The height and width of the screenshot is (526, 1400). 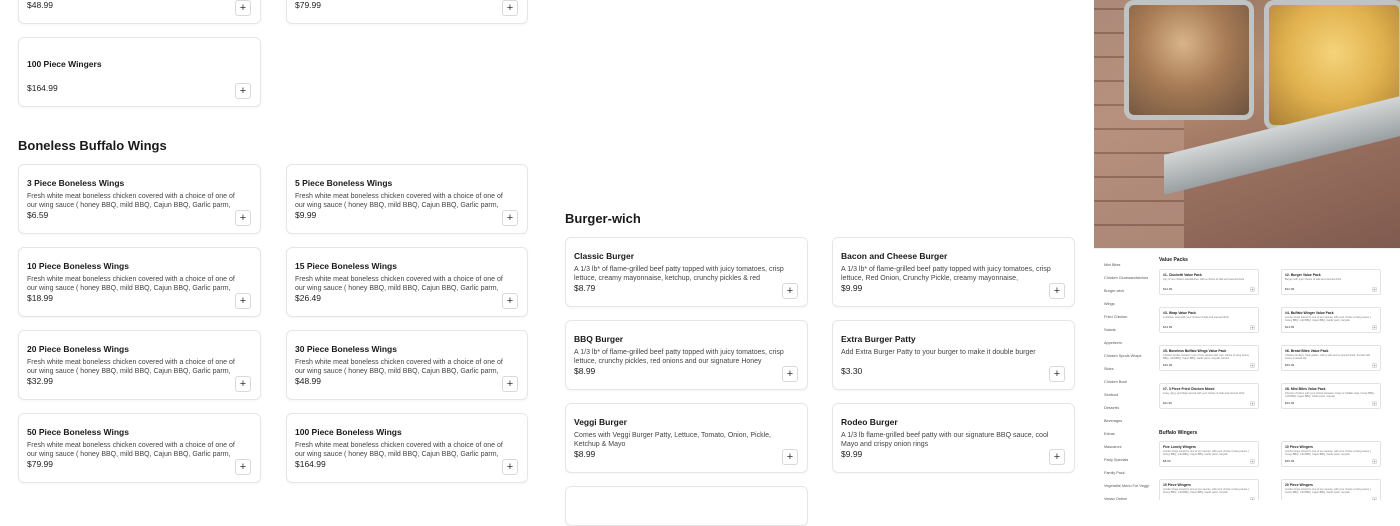 What do you see at coordinates (1290, 327) in the screenshot?
I see `preview-card-price: $13.99` at bounding box center [1290, 327].